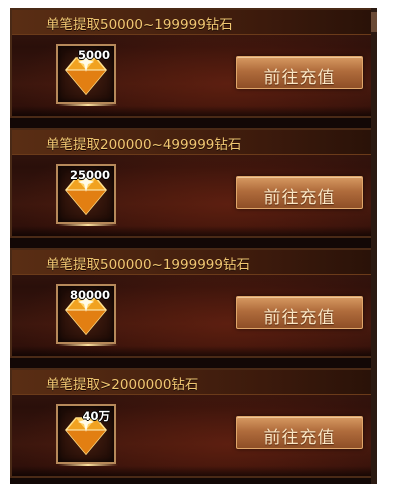 The width and height of the screenshot is (406, 488). I want to click on tier-title: 单笔提取>2000000钻石, so click(122, 385).